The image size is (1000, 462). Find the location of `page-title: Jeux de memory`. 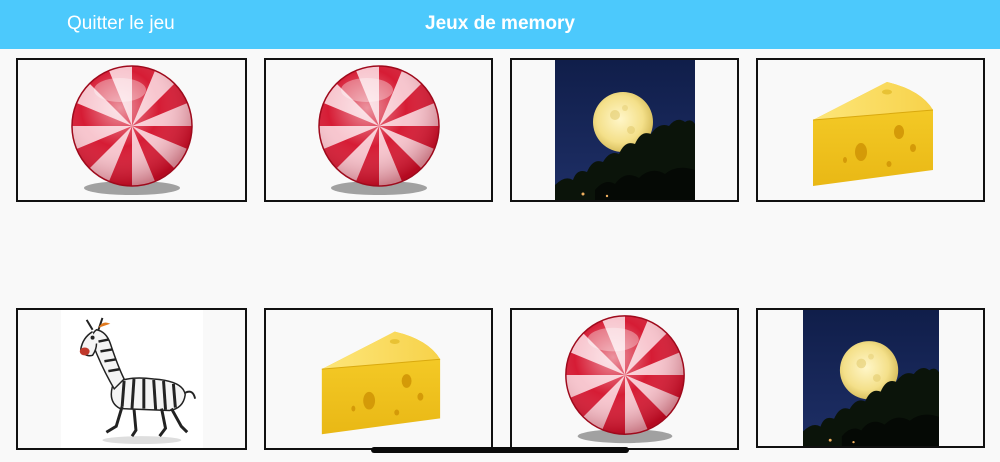

page-title: Jeux de memory is located at coordinates (500, 23).